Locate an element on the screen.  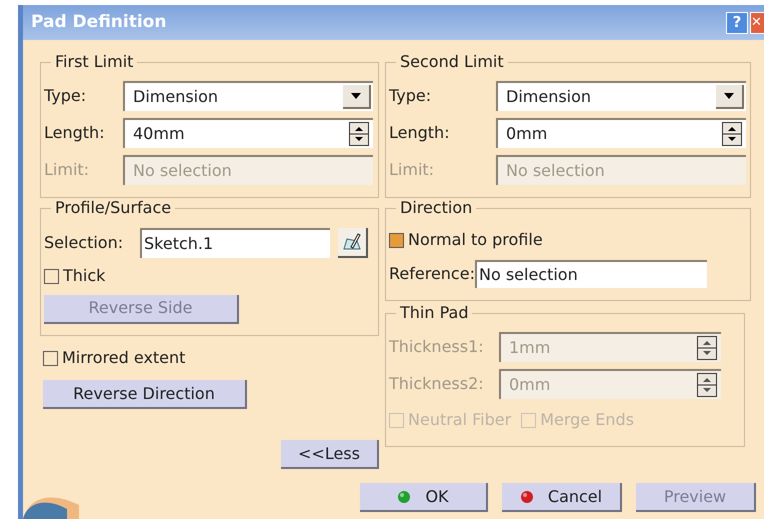
input-field: No selection is located at coordinates (590, 274).